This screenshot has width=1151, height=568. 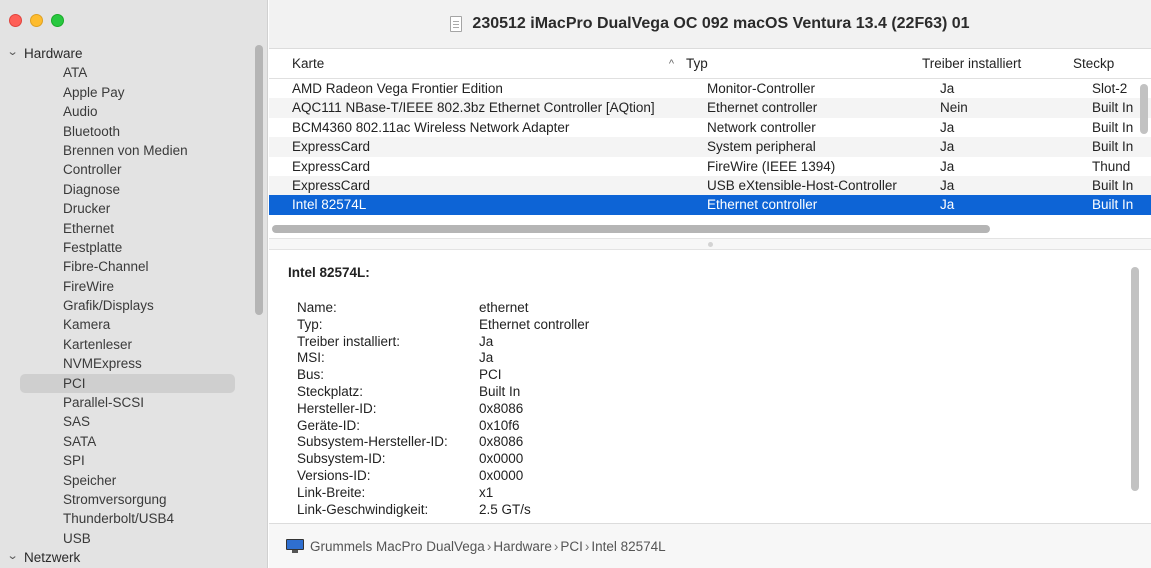 I want to click on sidebar-item-sas: SAS, so click(x=125, y=421).